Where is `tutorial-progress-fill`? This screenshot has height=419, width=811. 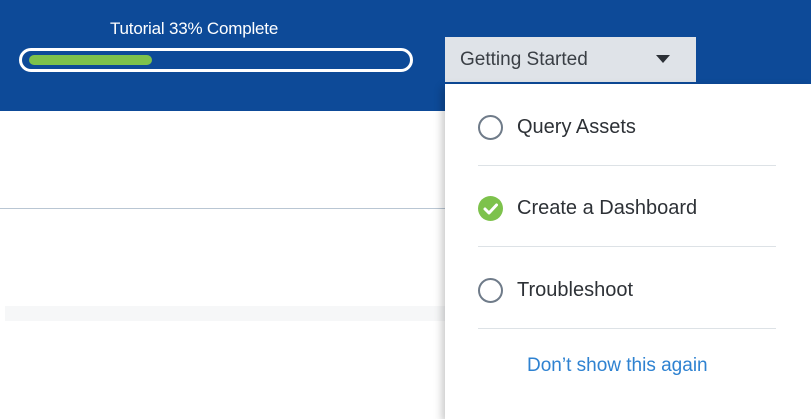 tutorial-progress-fill is located at coordinates (90, 60).